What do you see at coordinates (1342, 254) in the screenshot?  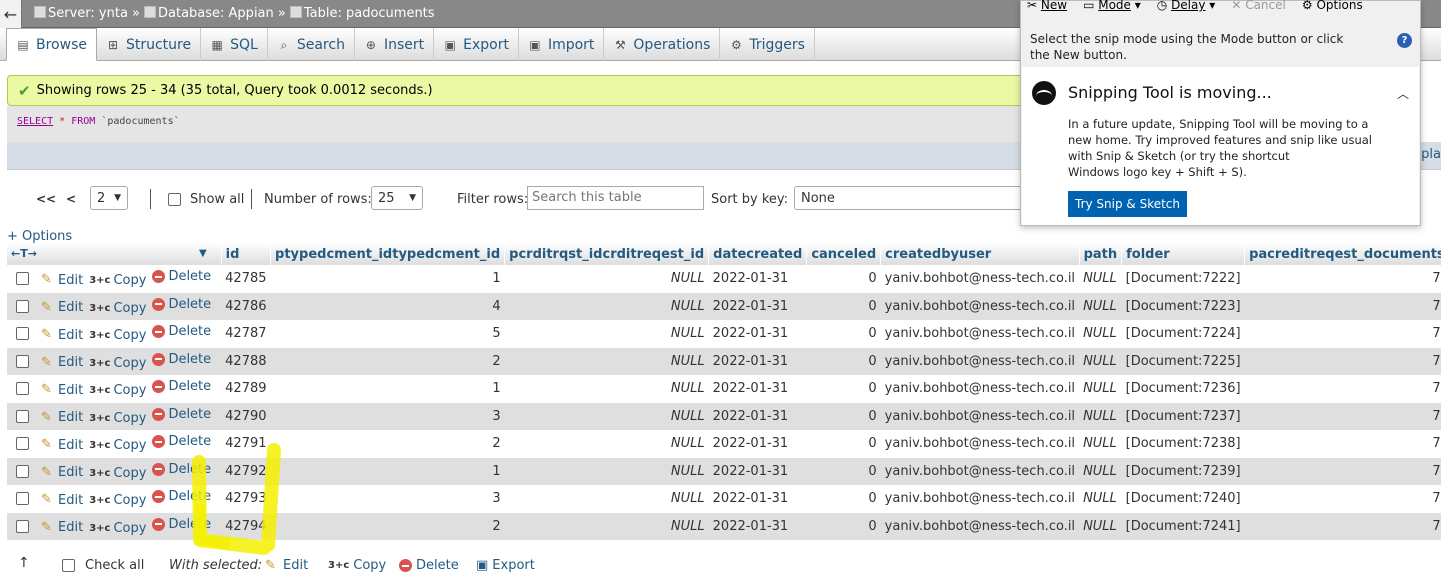 I see `column-header-documents-id: pacreditreqest_documents_id` at bounding box center [1342, 254].